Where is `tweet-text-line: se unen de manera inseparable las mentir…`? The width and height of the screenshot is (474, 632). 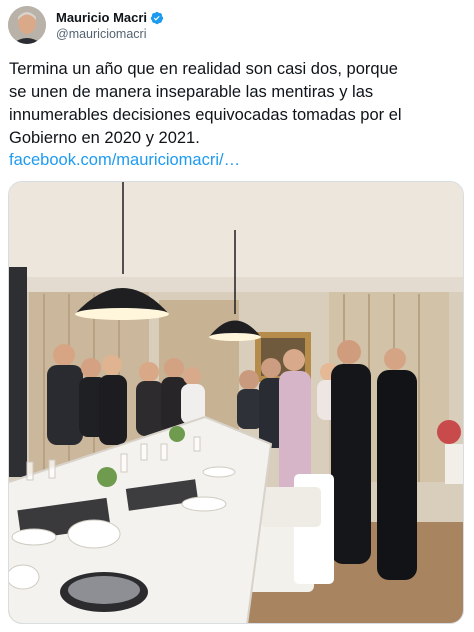
tweet-text-line: se unen de manera inseparable las mentir… is located at coordinates (191, 92).